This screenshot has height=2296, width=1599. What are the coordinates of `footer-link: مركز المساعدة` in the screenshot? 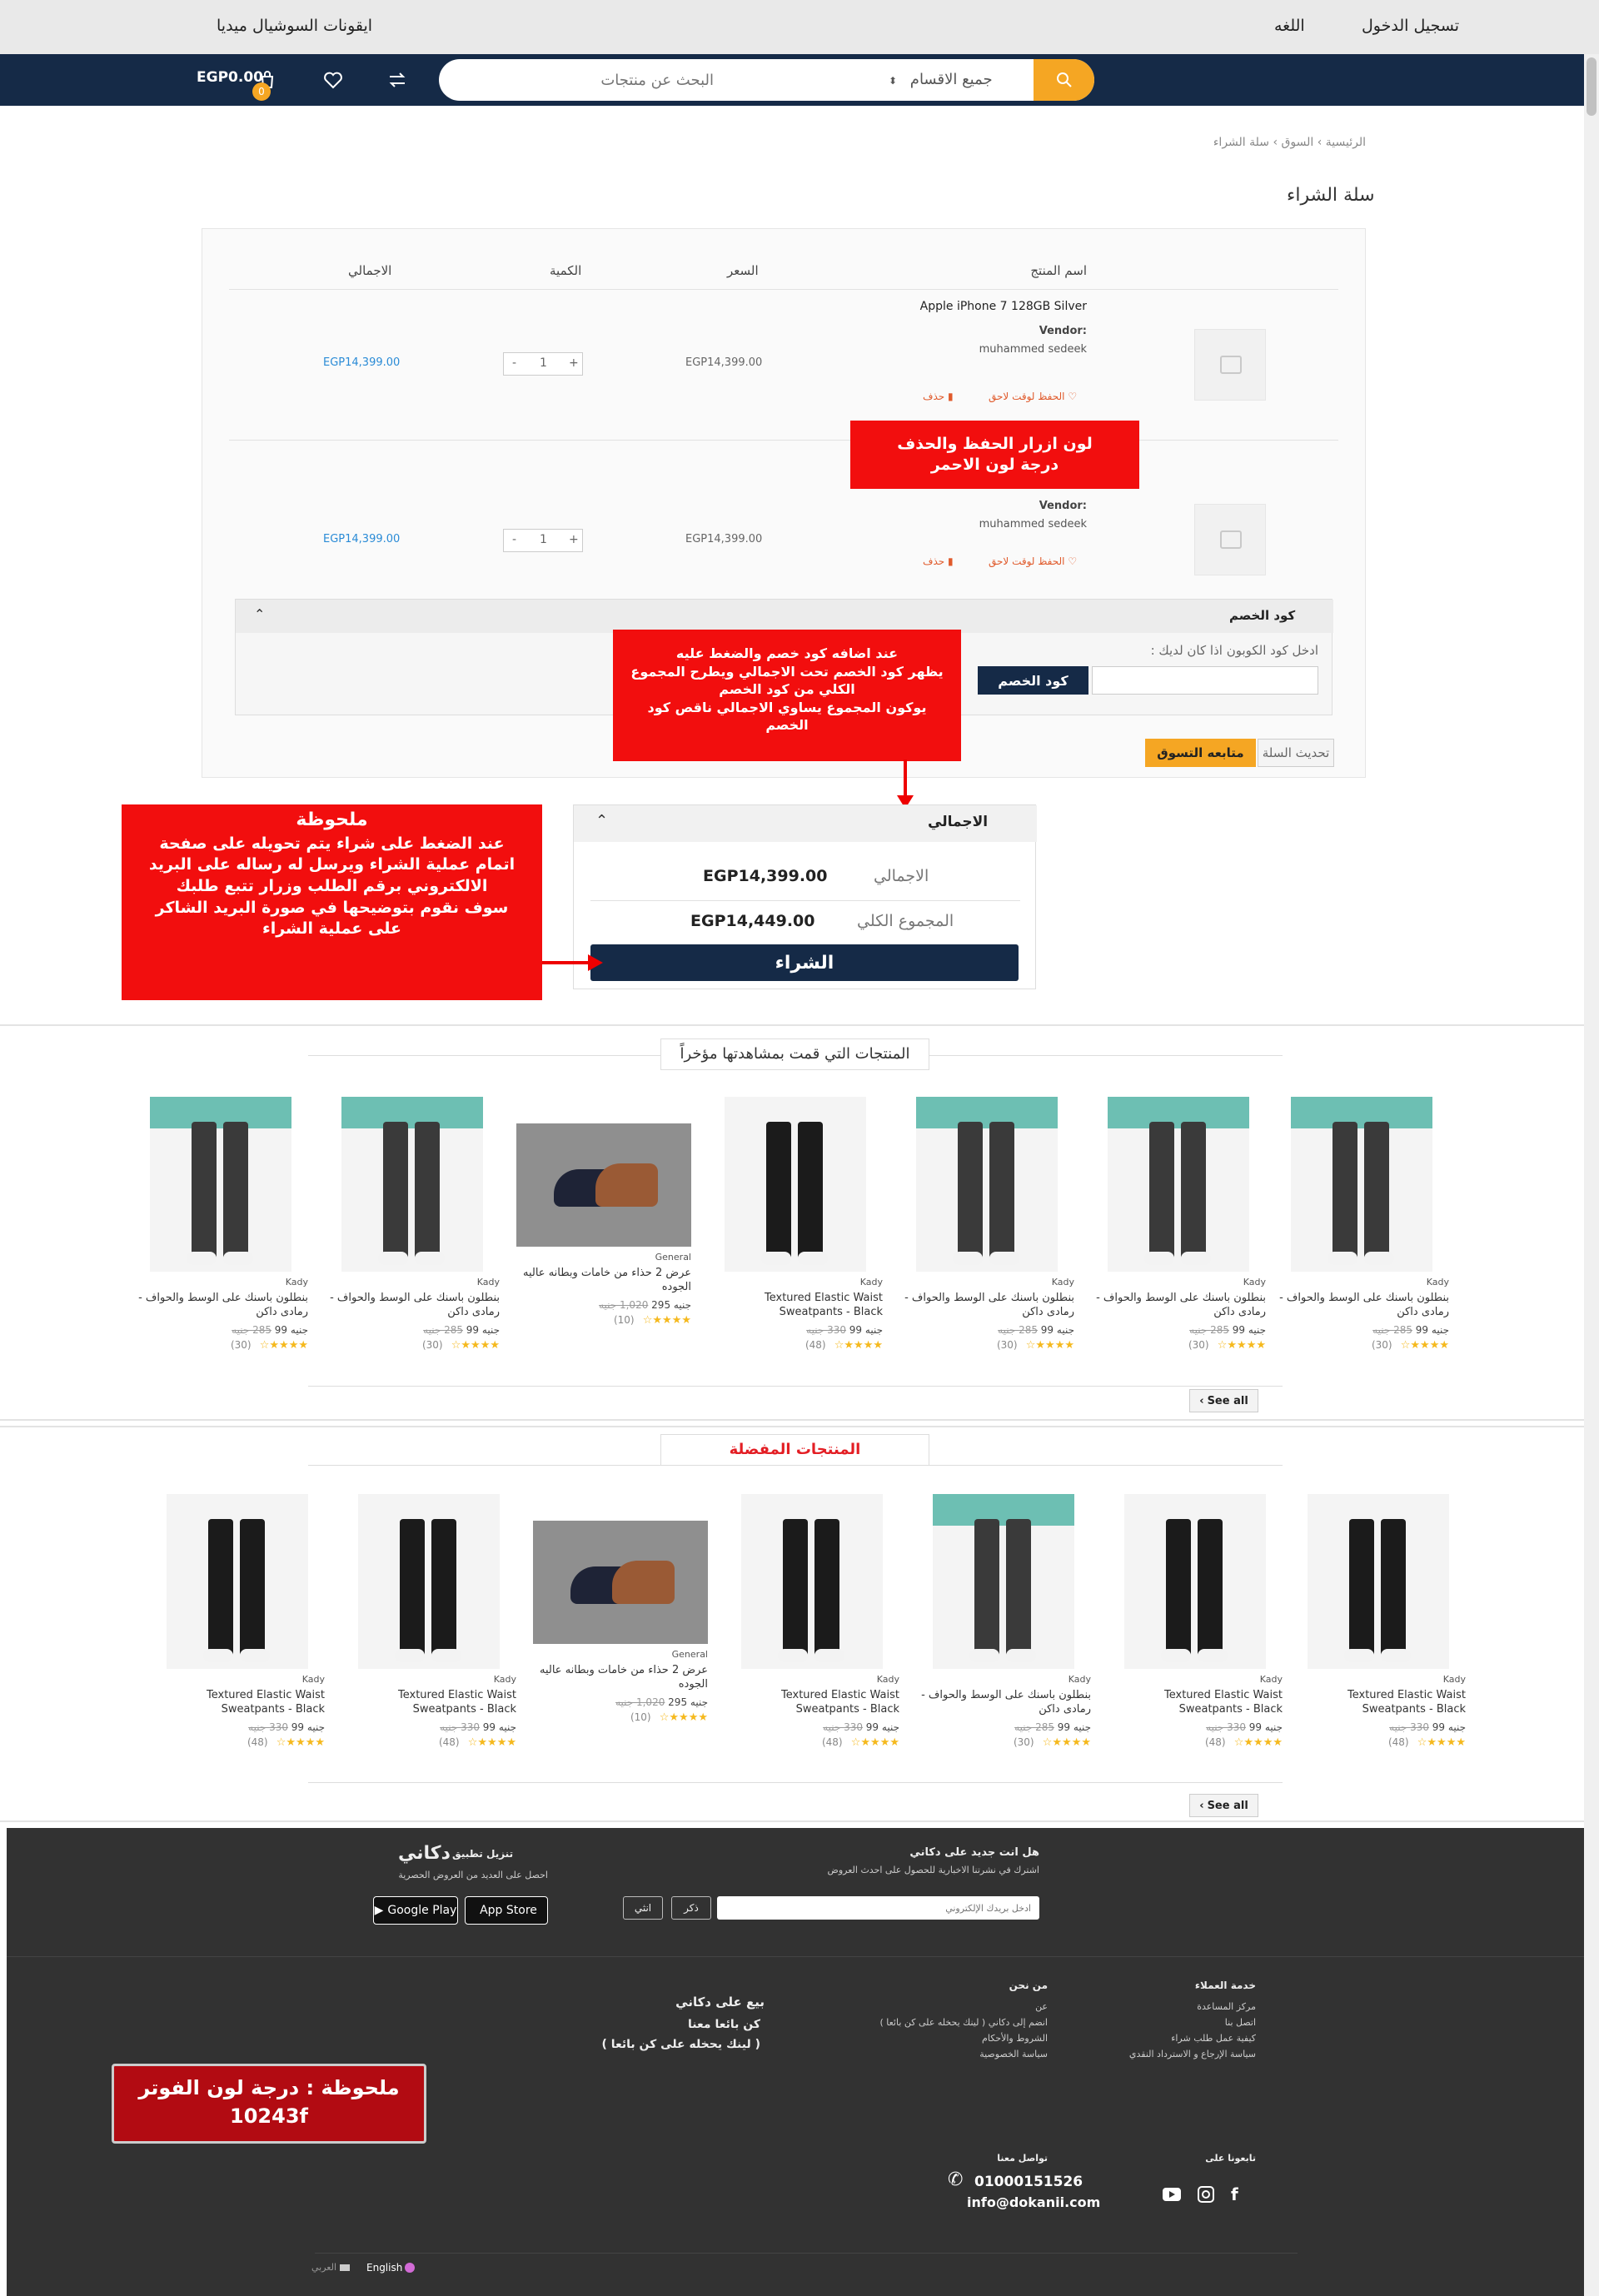 It's located at (1152, 2007).